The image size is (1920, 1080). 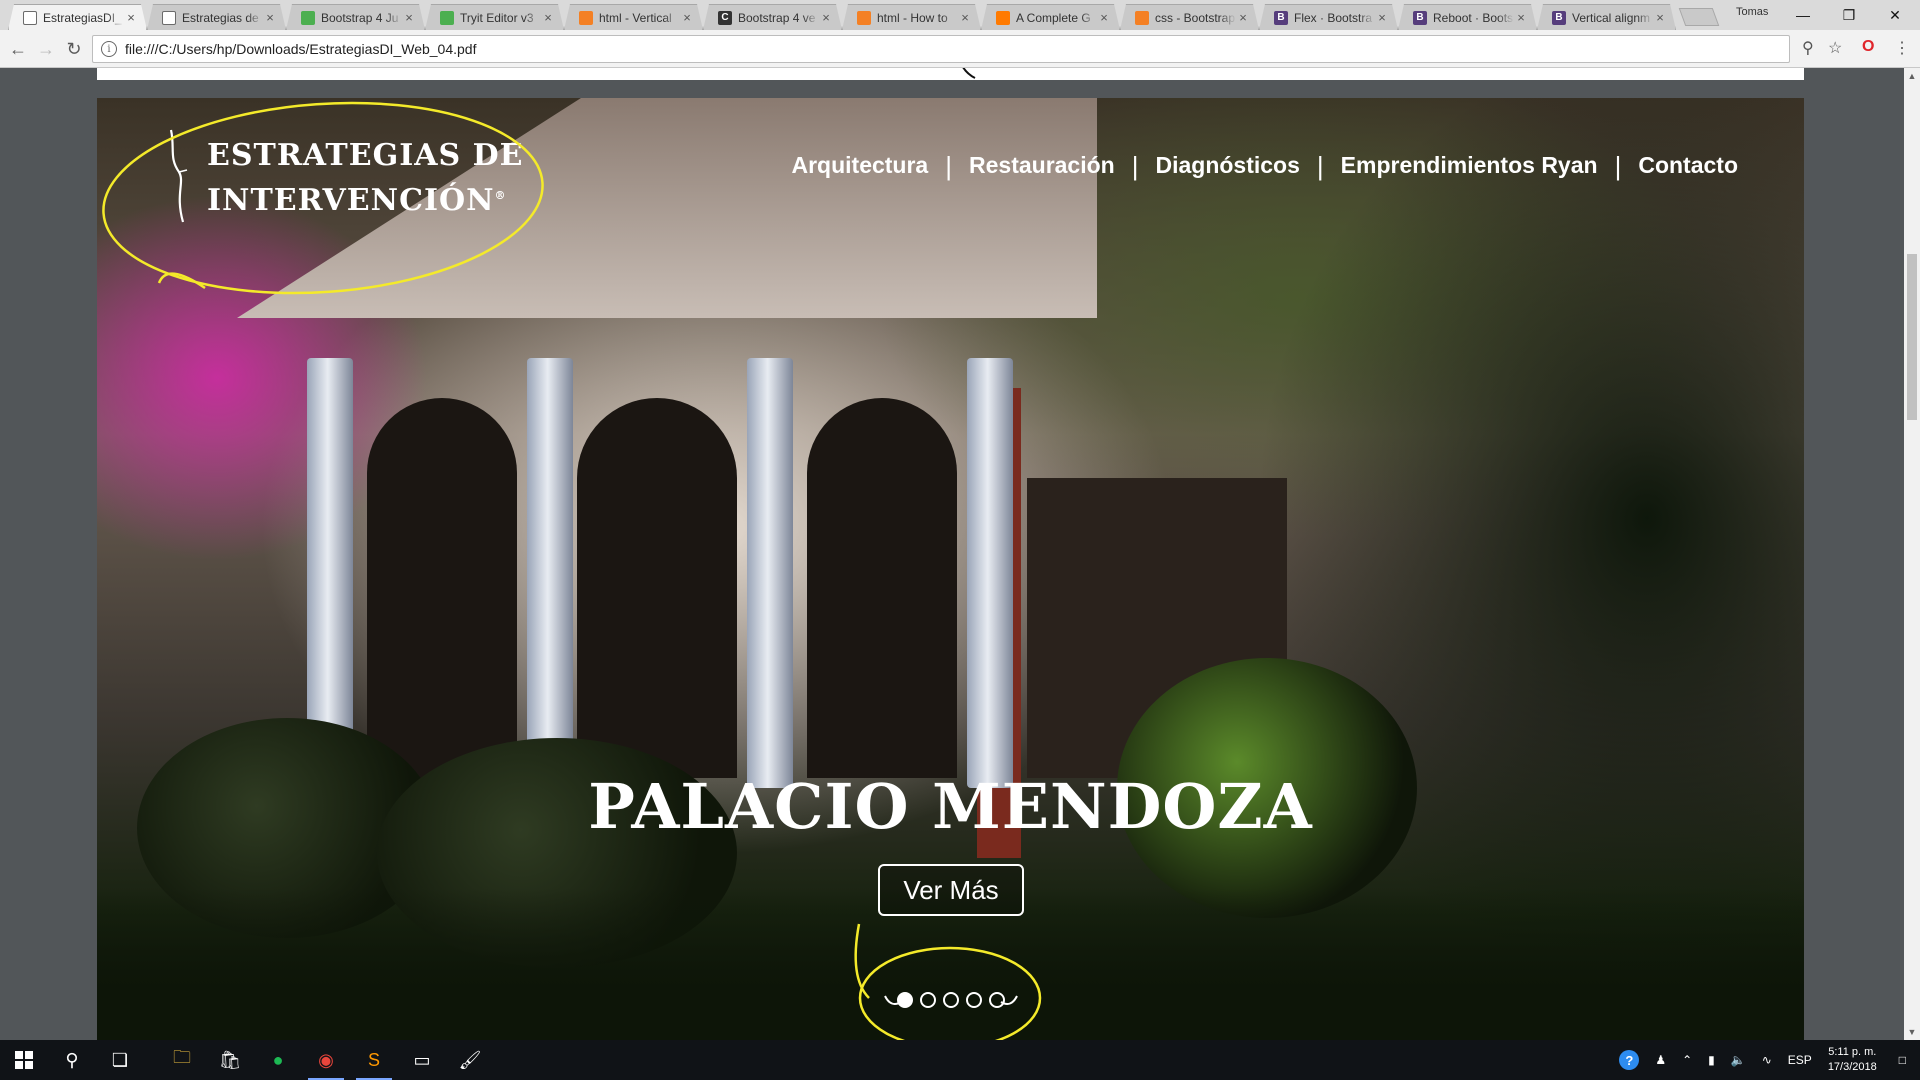 What do you see at coordinates (1042, 165) in the screenshot?
I see `nav-link-restauracion: Restauración` at bounding box center [1042, 165].